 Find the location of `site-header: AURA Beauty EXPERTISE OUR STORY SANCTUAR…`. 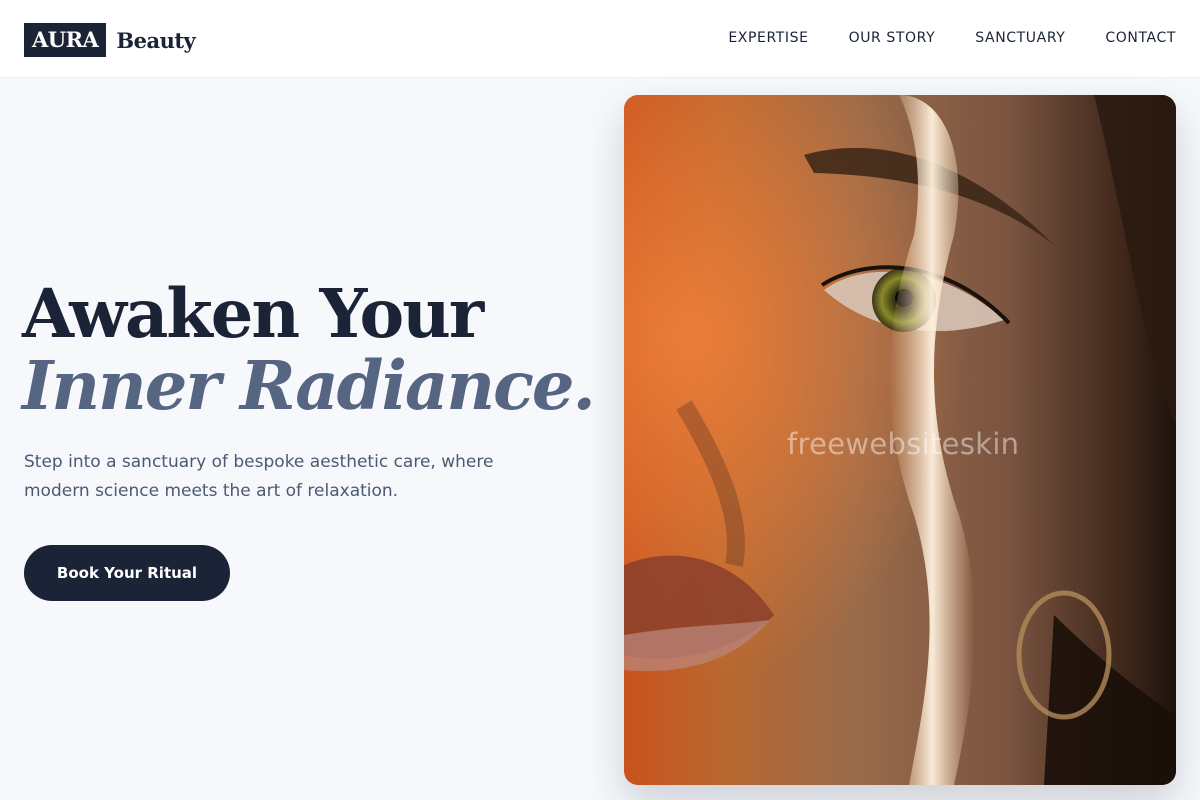

site-header: AURA Beauty EXPERTISE OUR STORY SANCTUAR… is located at coordinates (600, 39).